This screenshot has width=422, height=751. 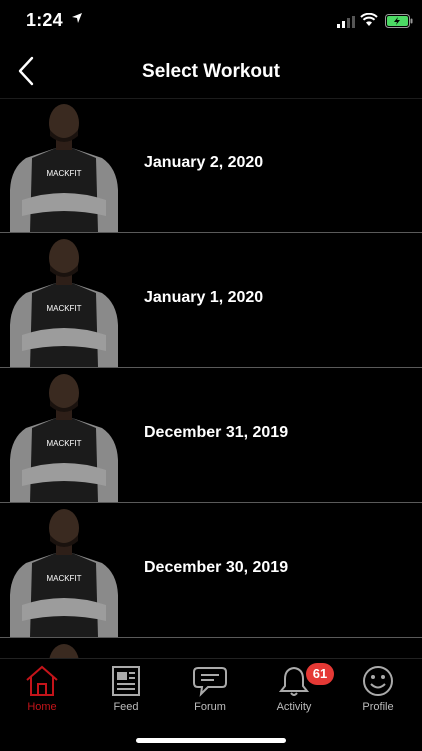 I want to click on page-title: Select Workout, so click(x=211, y=71).